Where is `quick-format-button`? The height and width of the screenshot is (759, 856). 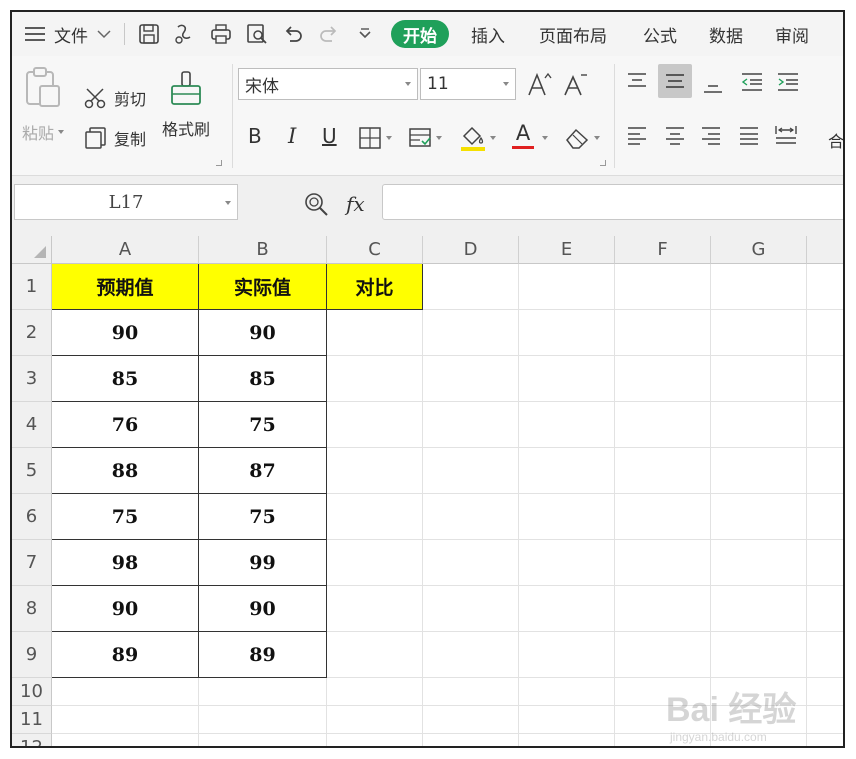
quick-format-button is located at coordinates (185, 34).